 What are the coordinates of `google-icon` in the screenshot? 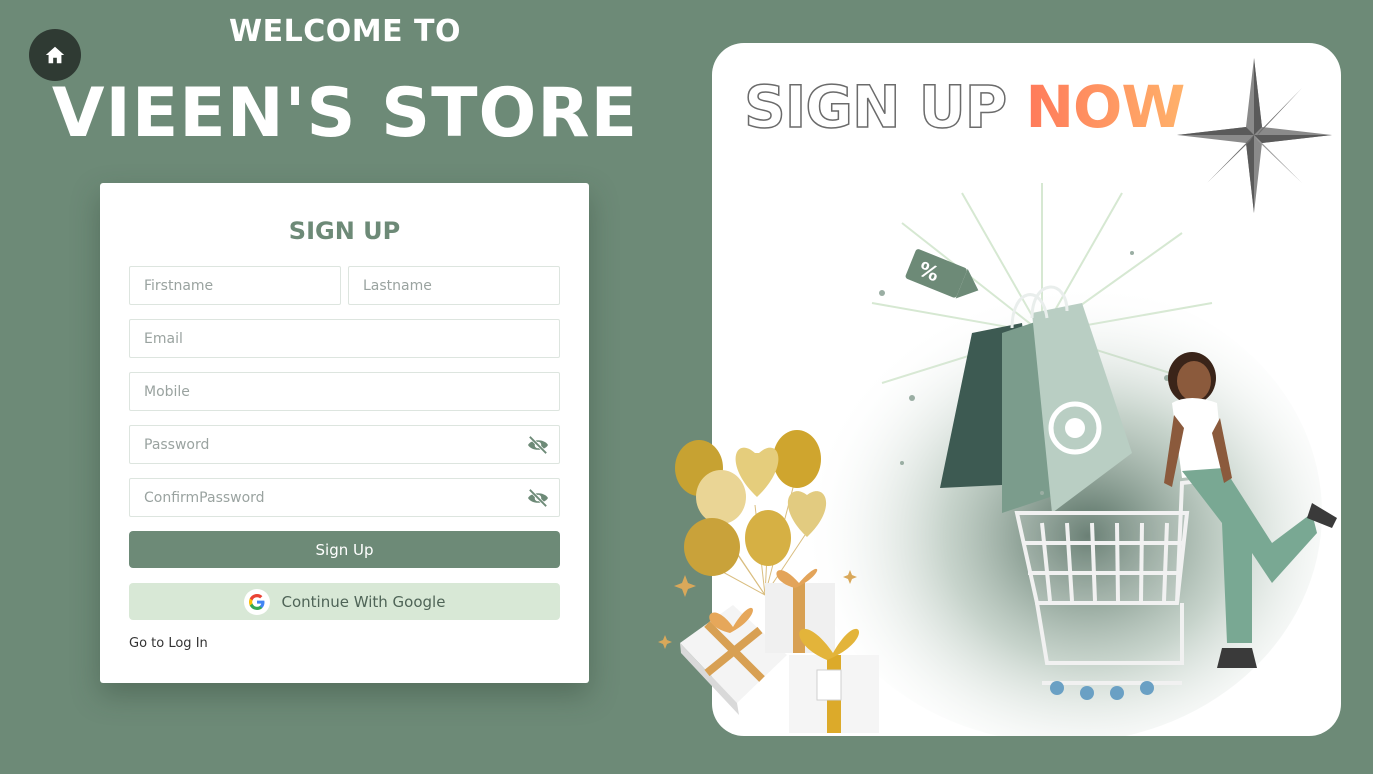 It's located at (256, 601).